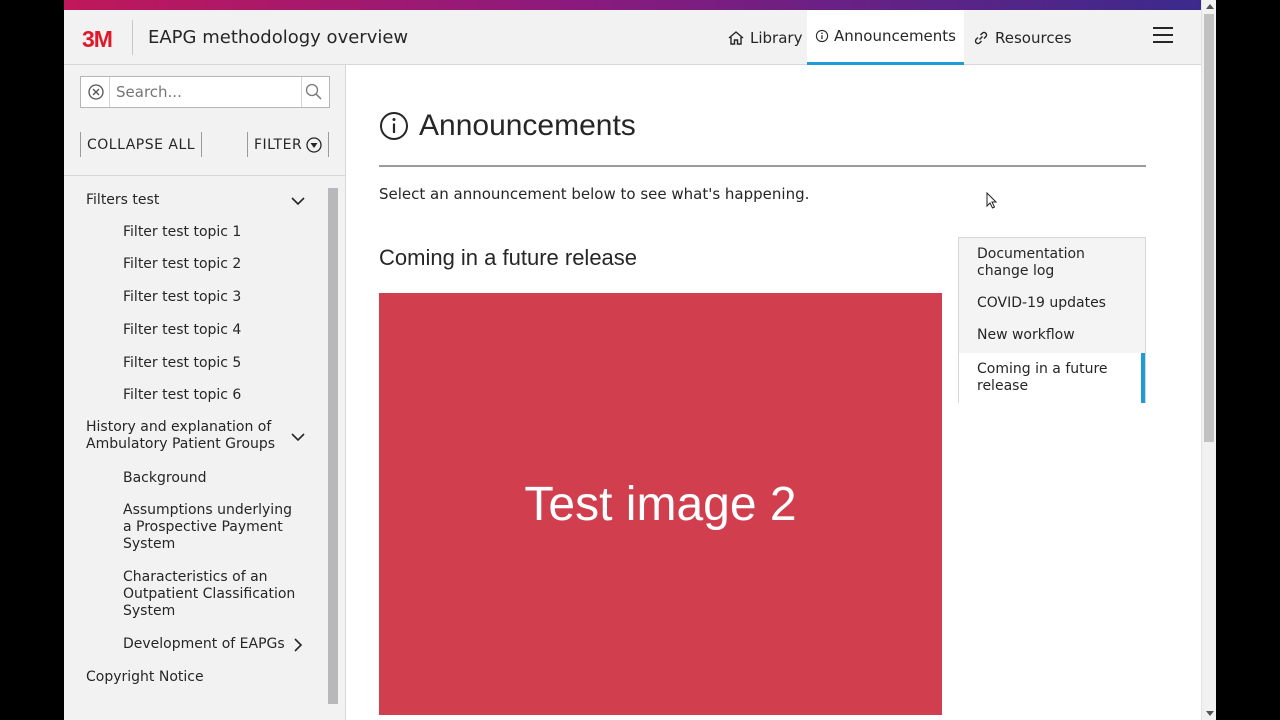 The height and width of the screenshot is (720, 1280). I want to click on tree-item-development: Development of EAPGs, so click(208, 644).